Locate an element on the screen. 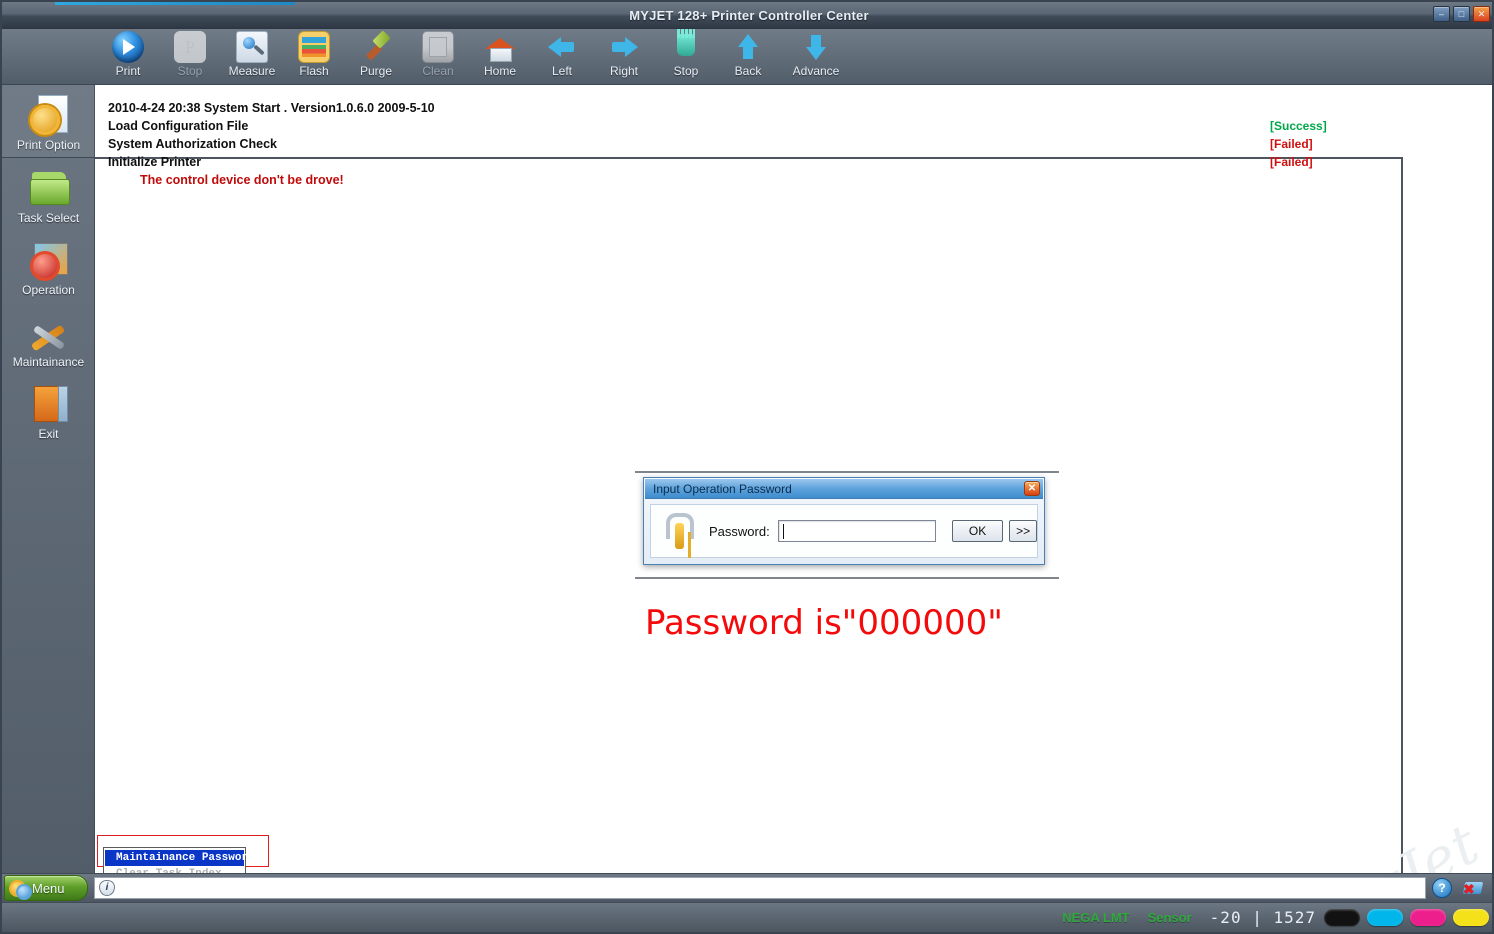 The height and width of the screenshot is (934, 1494). key-lock-icon is located at coordinates (681, 531).